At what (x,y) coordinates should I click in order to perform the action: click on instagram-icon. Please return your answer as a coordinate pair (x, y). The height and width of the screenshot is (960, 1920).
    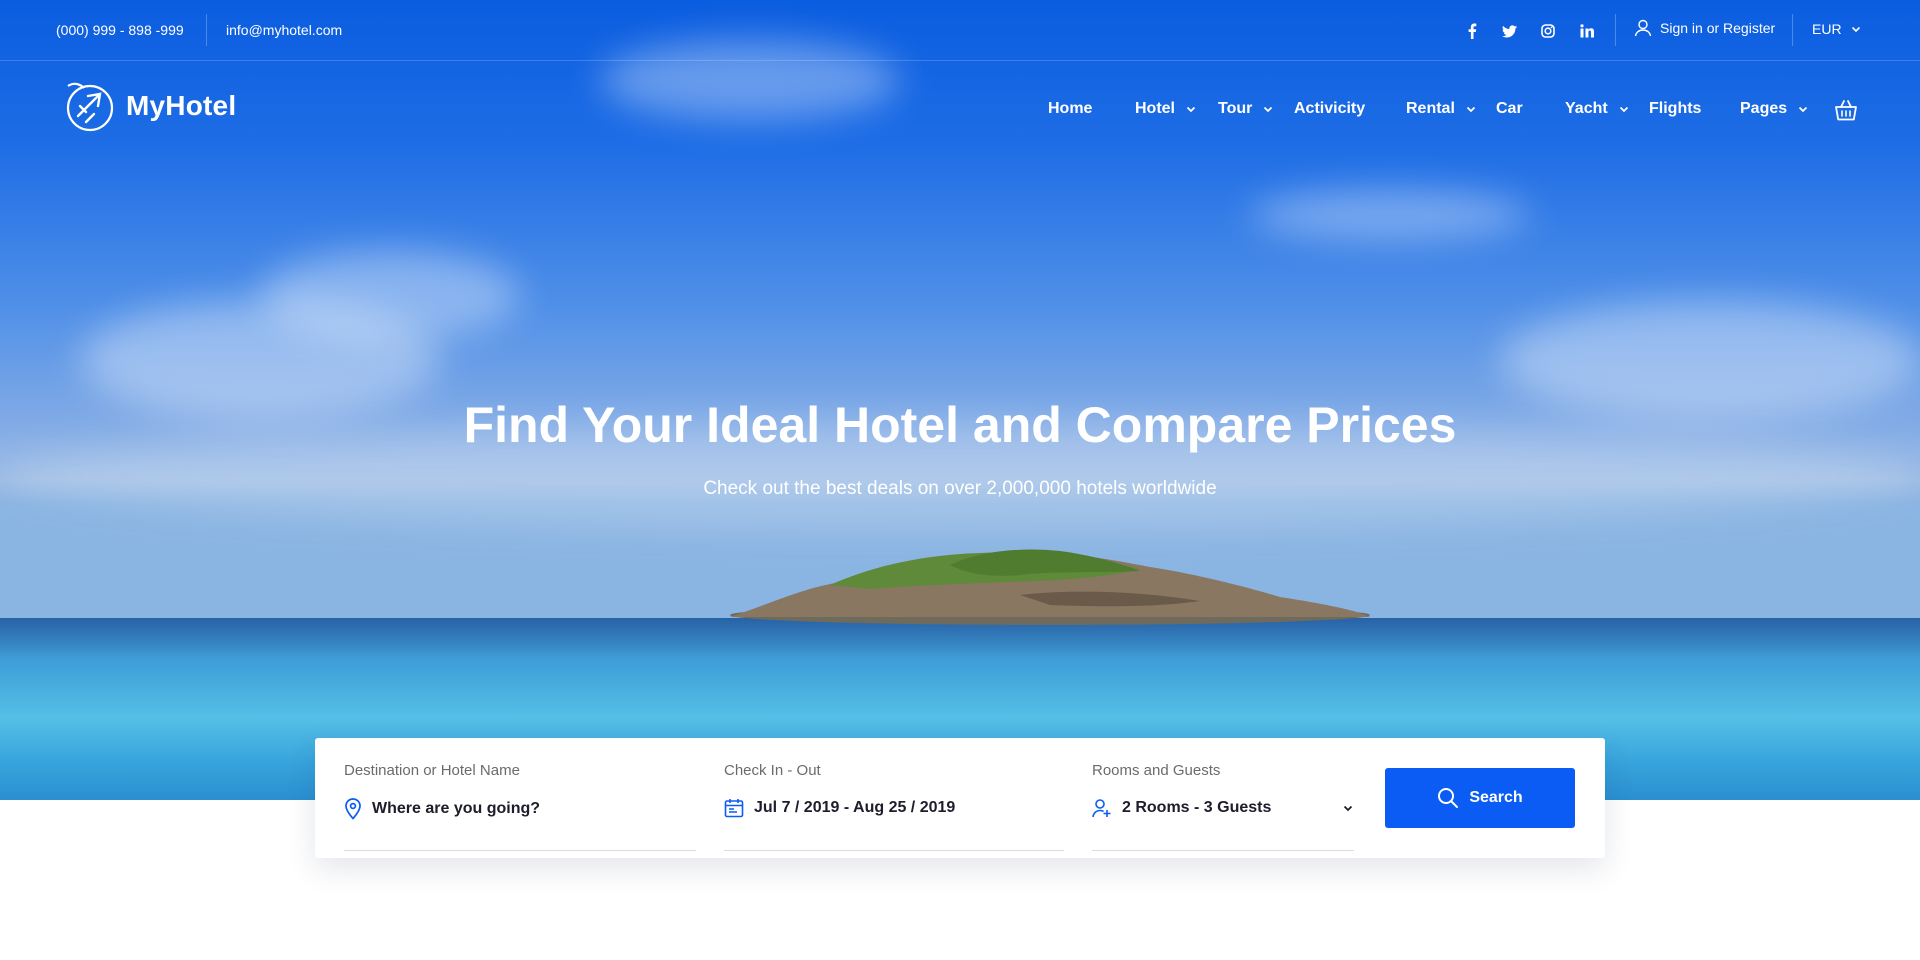
    Looking at the image, I should click on (1548, 31).